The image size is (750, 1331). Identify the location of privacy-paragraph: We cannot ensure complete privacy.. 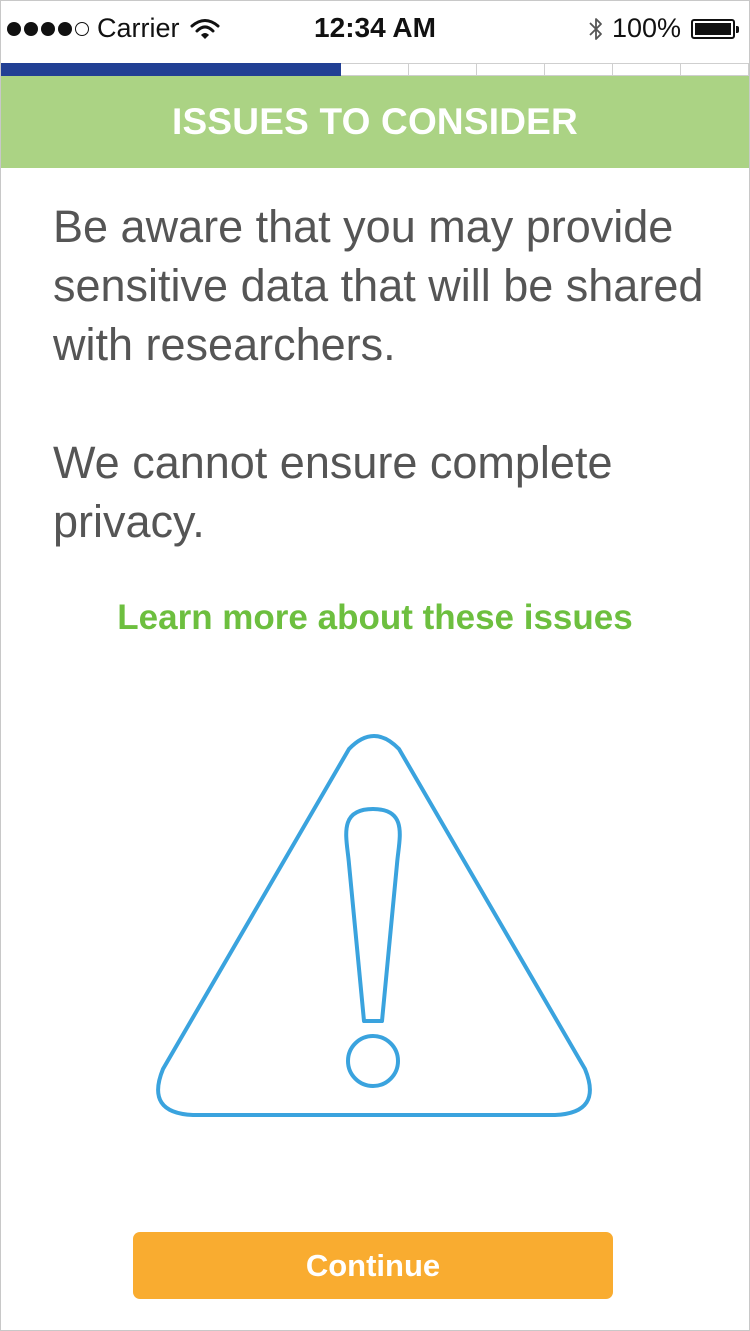
(333, 492).